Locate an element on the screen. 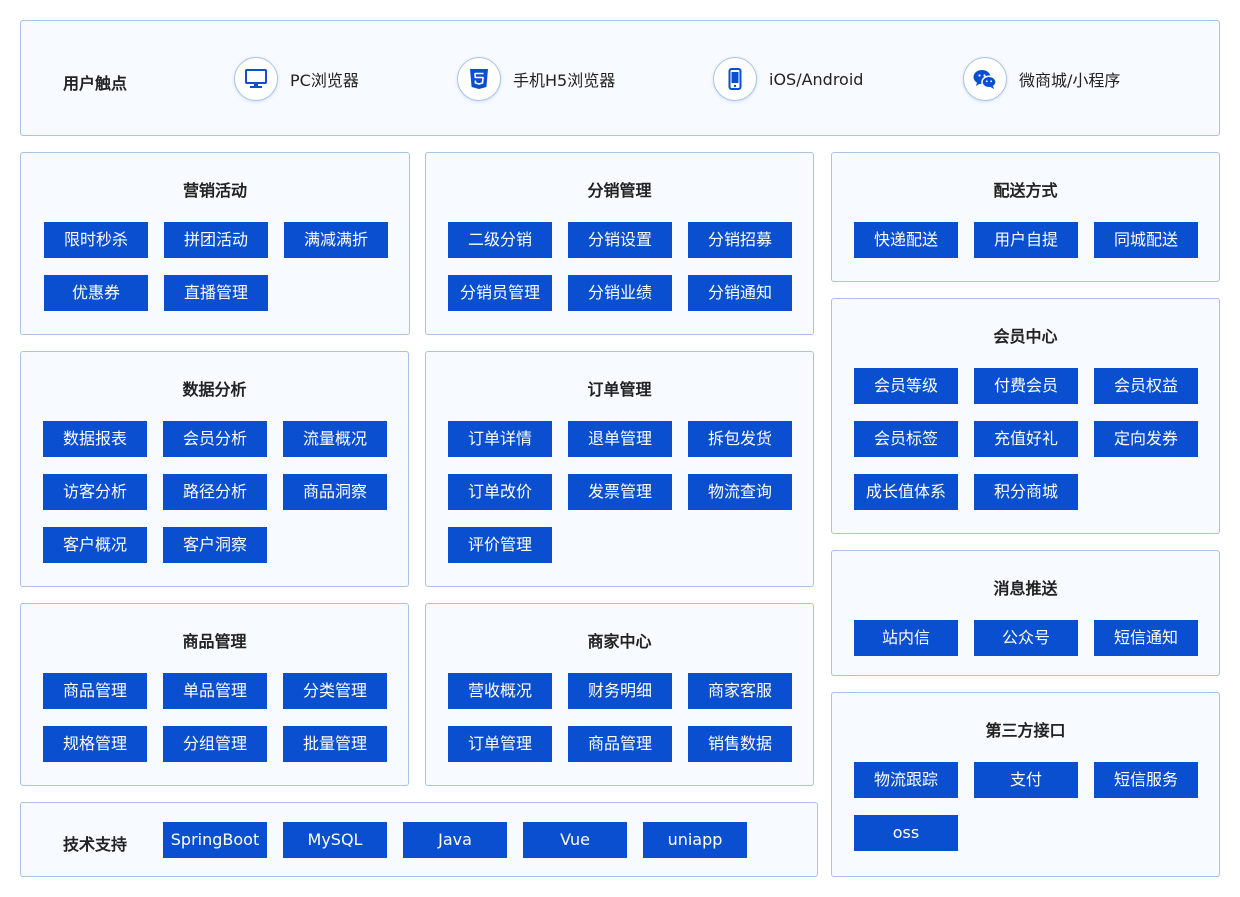 This screenshot has width=1240, height=897. module-tag: 积分商城 is located at coordinates (1026, 492).